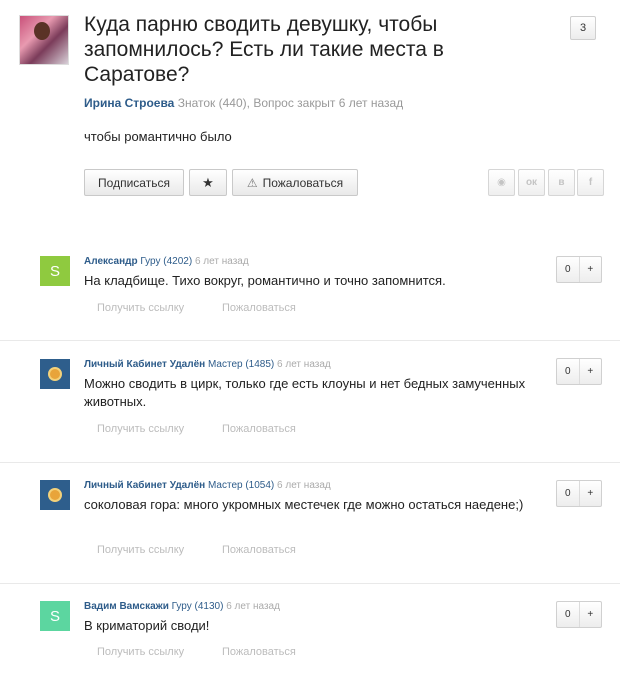  I want to click on share-vk-icon: в, so click(561, 182).